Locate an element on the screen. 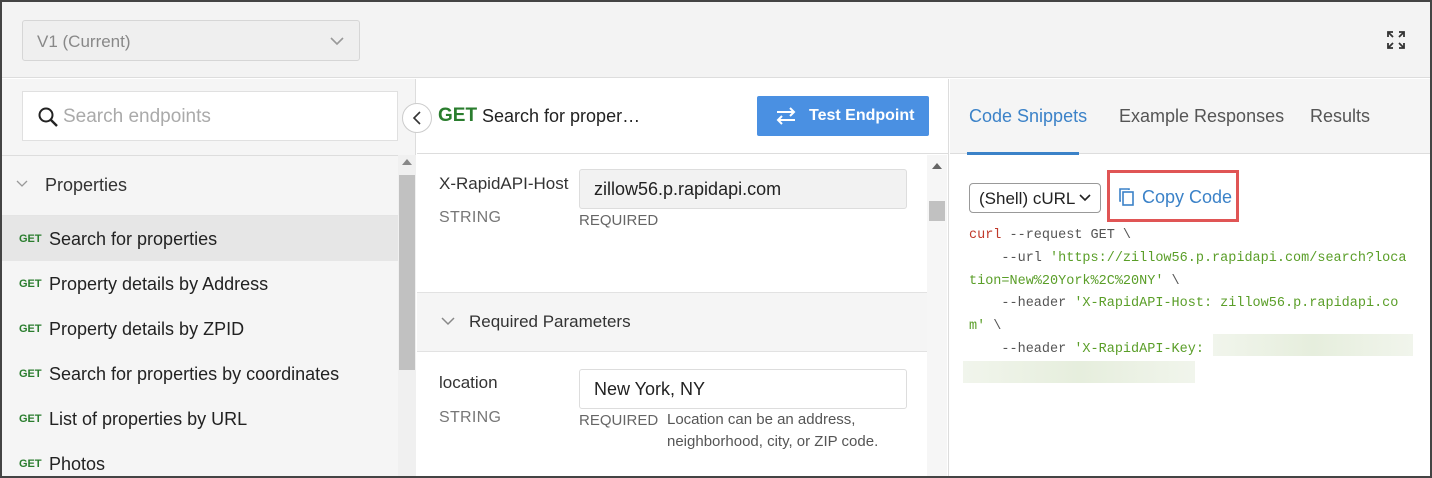  endpoint-header: GET Search for proper… Test Endpoint is located at coordinates (683, 116).